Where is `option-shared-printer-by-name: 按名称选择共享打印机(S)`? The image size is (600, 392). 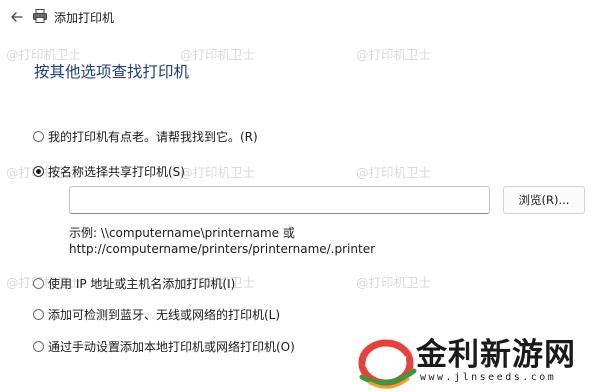 option-shared-printer-by-name: 按名称选择共享打印机(S) is located at coordinates (109, 171).